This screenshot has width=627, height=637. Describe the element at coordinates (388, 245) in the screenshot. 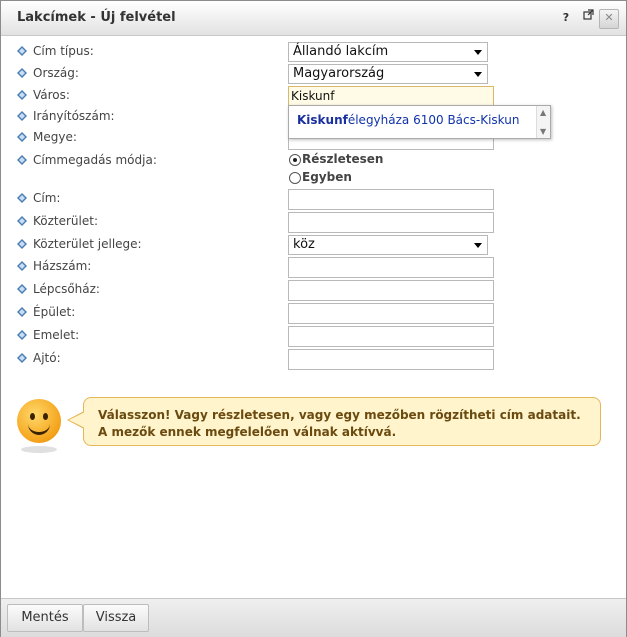

I see `kozterulet-jellege-select: köz` at that location.